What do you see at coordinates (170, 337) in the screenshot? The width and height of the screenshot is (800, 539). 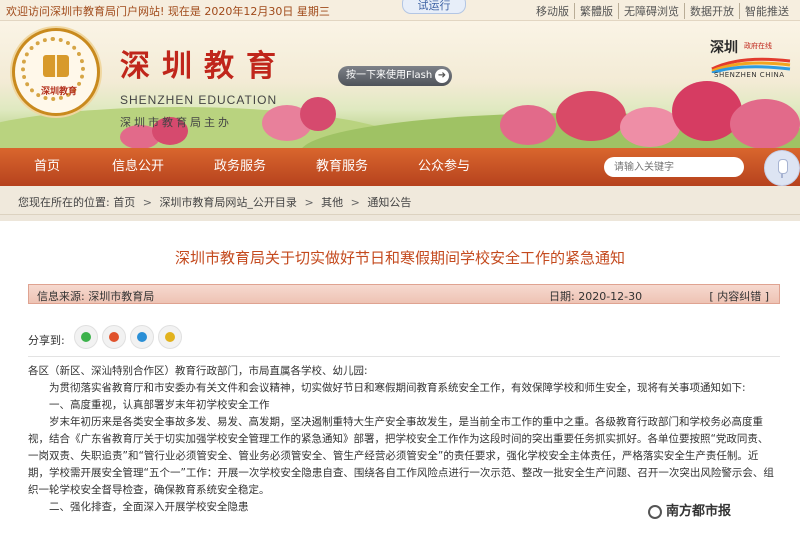 I see `qzone-icon` at bounding box center [170, 337].